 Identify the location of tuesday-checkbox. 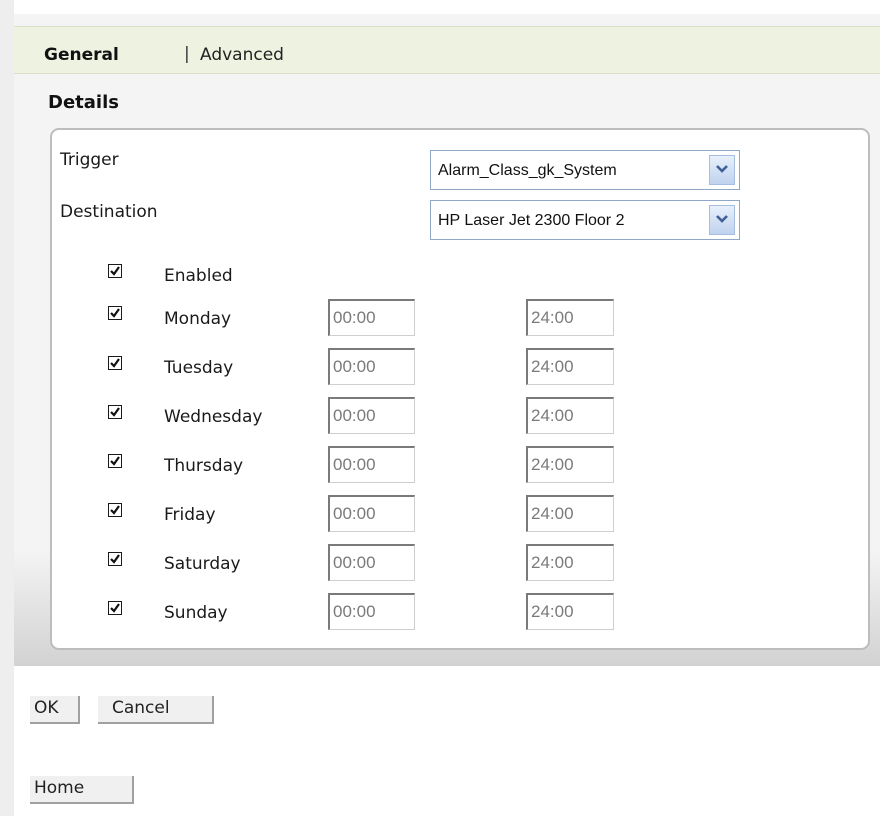
(115, 363).